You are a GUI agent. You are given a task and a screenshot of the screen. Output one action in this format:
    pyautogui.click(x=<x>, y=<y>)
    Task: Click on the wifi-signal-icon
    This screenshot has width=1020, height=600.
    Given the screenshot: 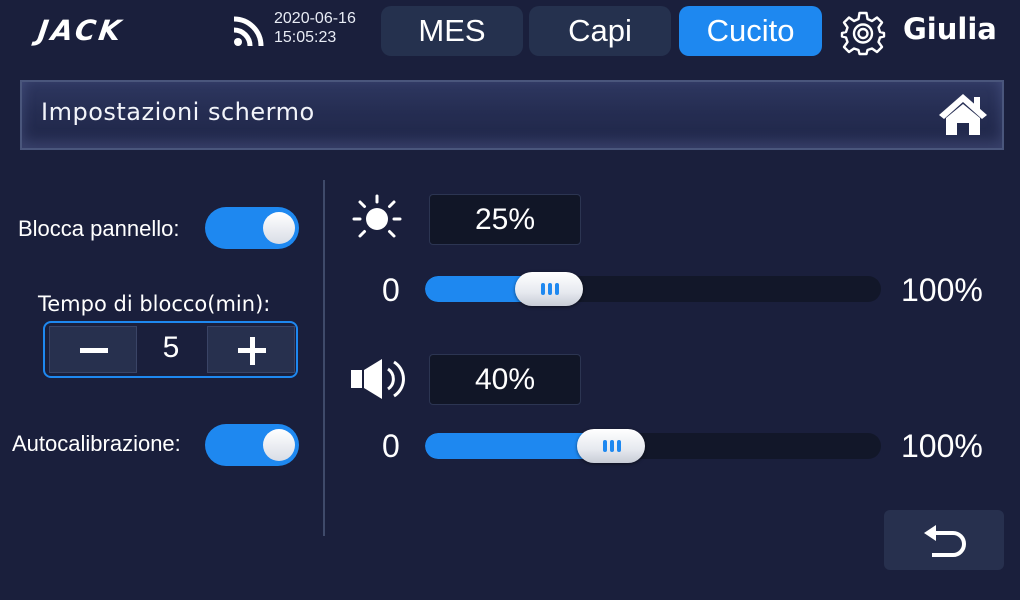 What is the action you would take?
    pyautogui.click(x=248, y=31)
    